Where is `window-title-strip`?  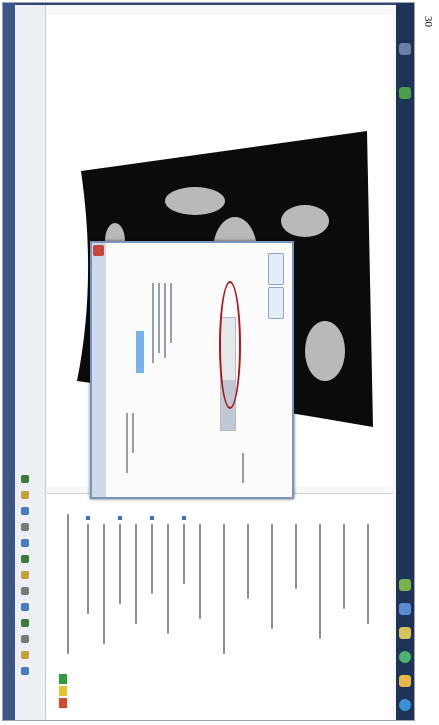 window-title-strip is located at coordinates (9, 361).